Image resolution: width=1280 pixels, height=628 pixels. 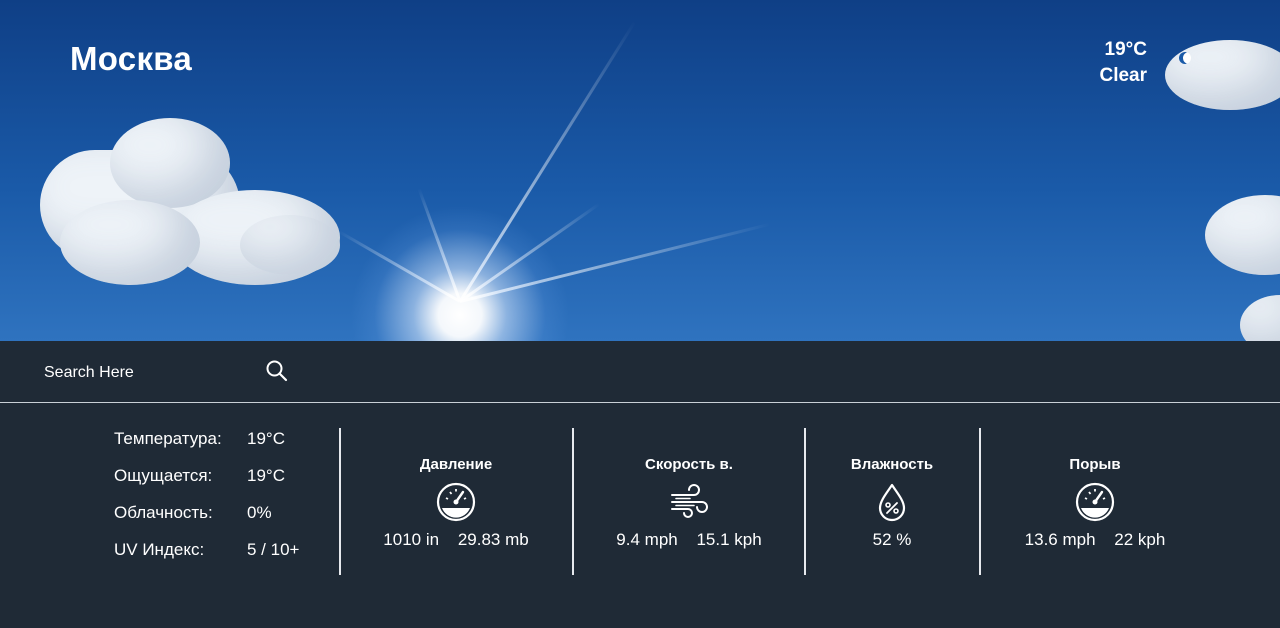 What do you see at coordinates (460, 273) in the screenshot?
I see `sun-image` at bounding box center [460, 273].